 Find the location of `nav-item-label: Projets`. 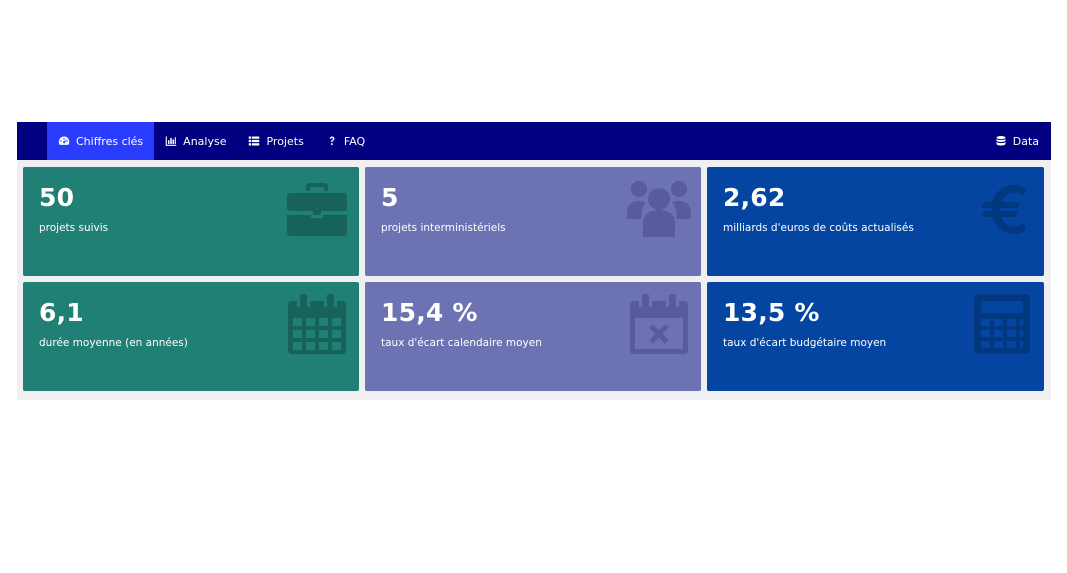

nav-item-label: Projets is located at coordinates (285, 141).